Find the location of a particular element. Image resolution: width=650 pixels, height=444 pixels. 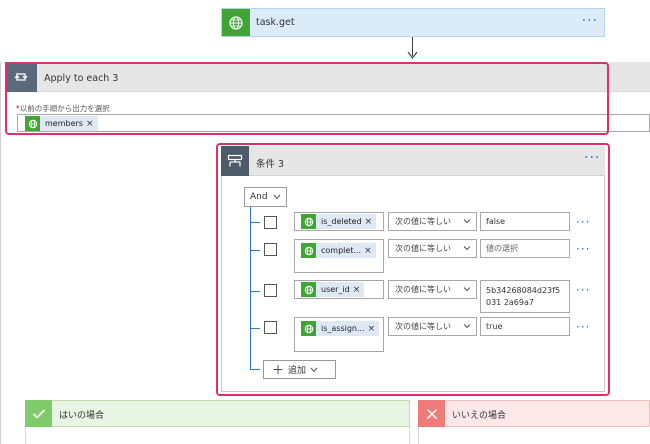

task-get-title: task.get is located at coordinates (275, 22).